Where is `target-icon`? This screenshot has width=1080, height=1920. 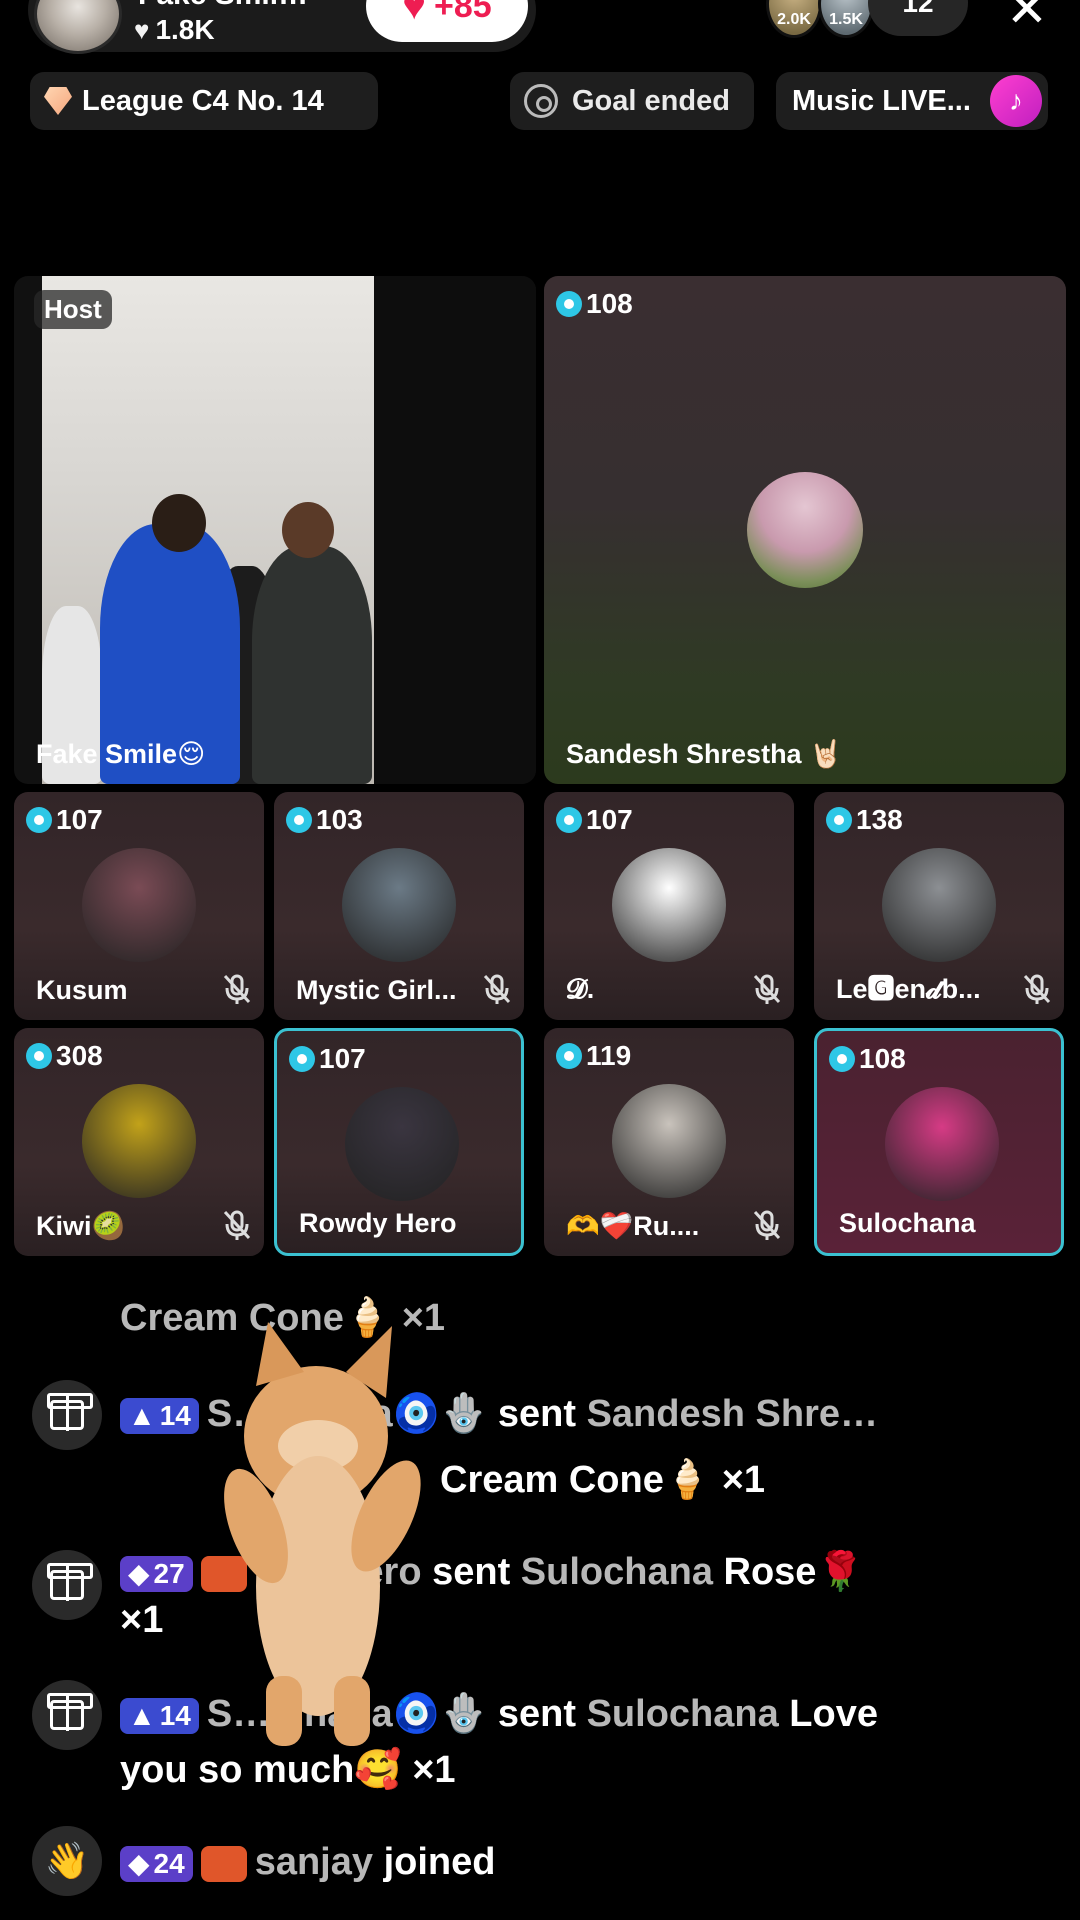 target-icon is located at coordinates (541, 101).